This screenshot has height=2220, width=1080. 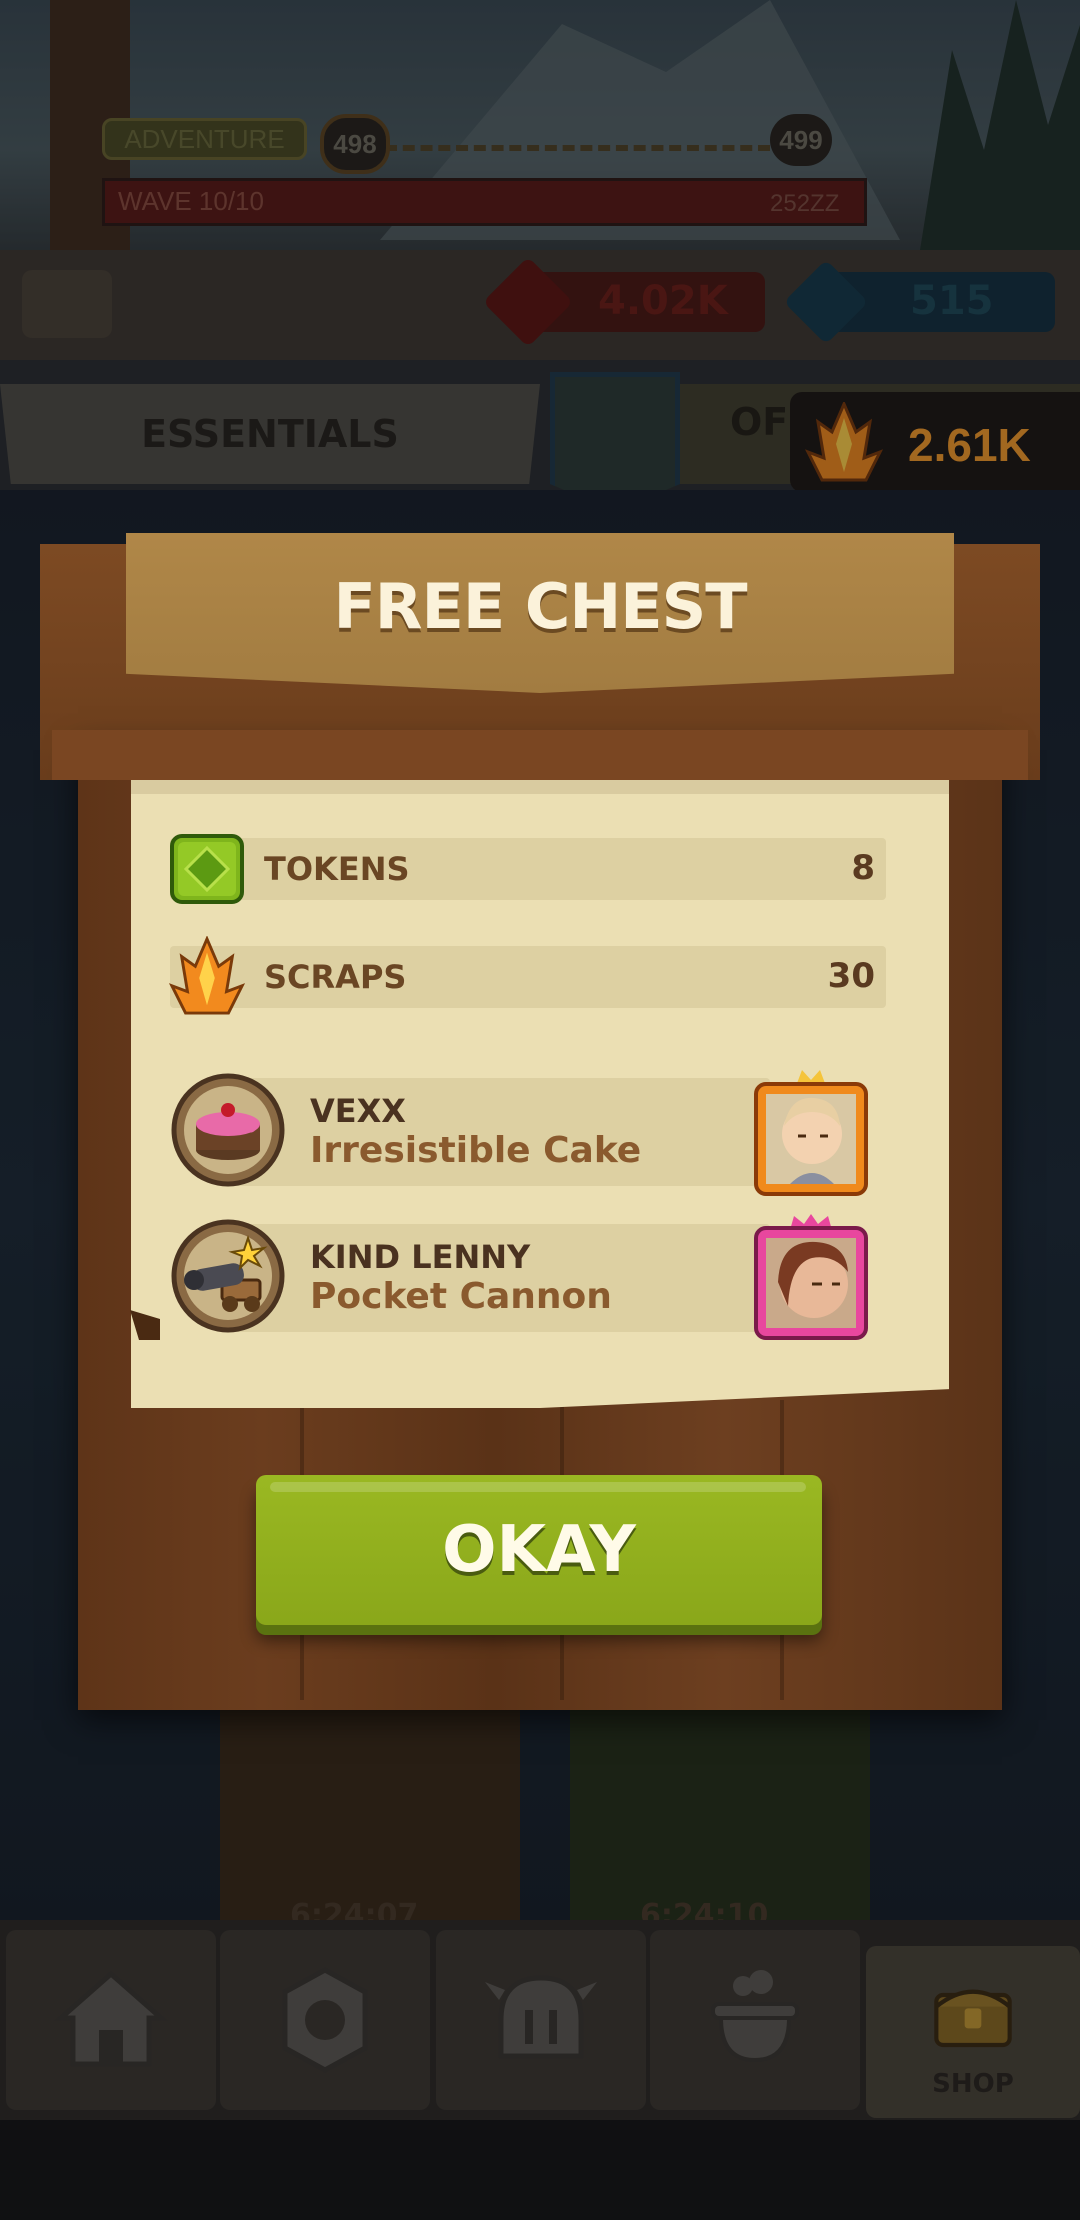 What do you see at coordinates (228, 1276) in the screenshot?
I see `cannon-icon` at bounding box center [228, 1276].